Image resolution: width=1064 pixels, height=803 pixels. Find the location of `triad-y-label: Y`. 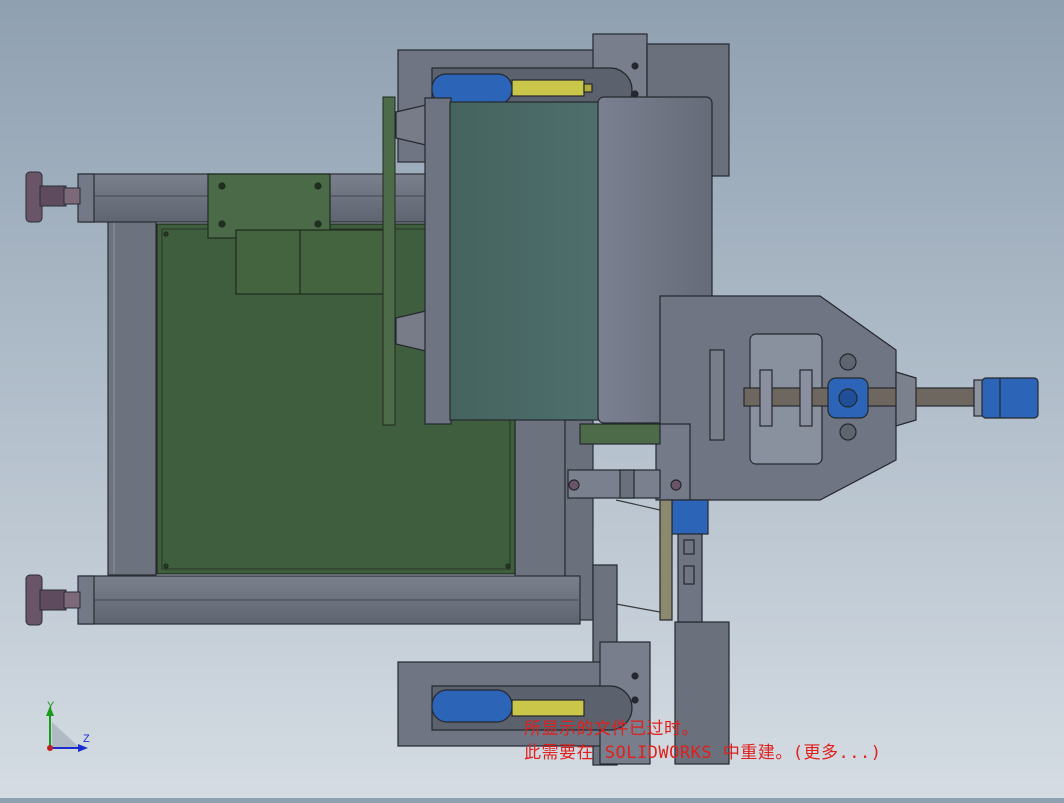

triad-y-label: Y is located at coordinates (51, 706).